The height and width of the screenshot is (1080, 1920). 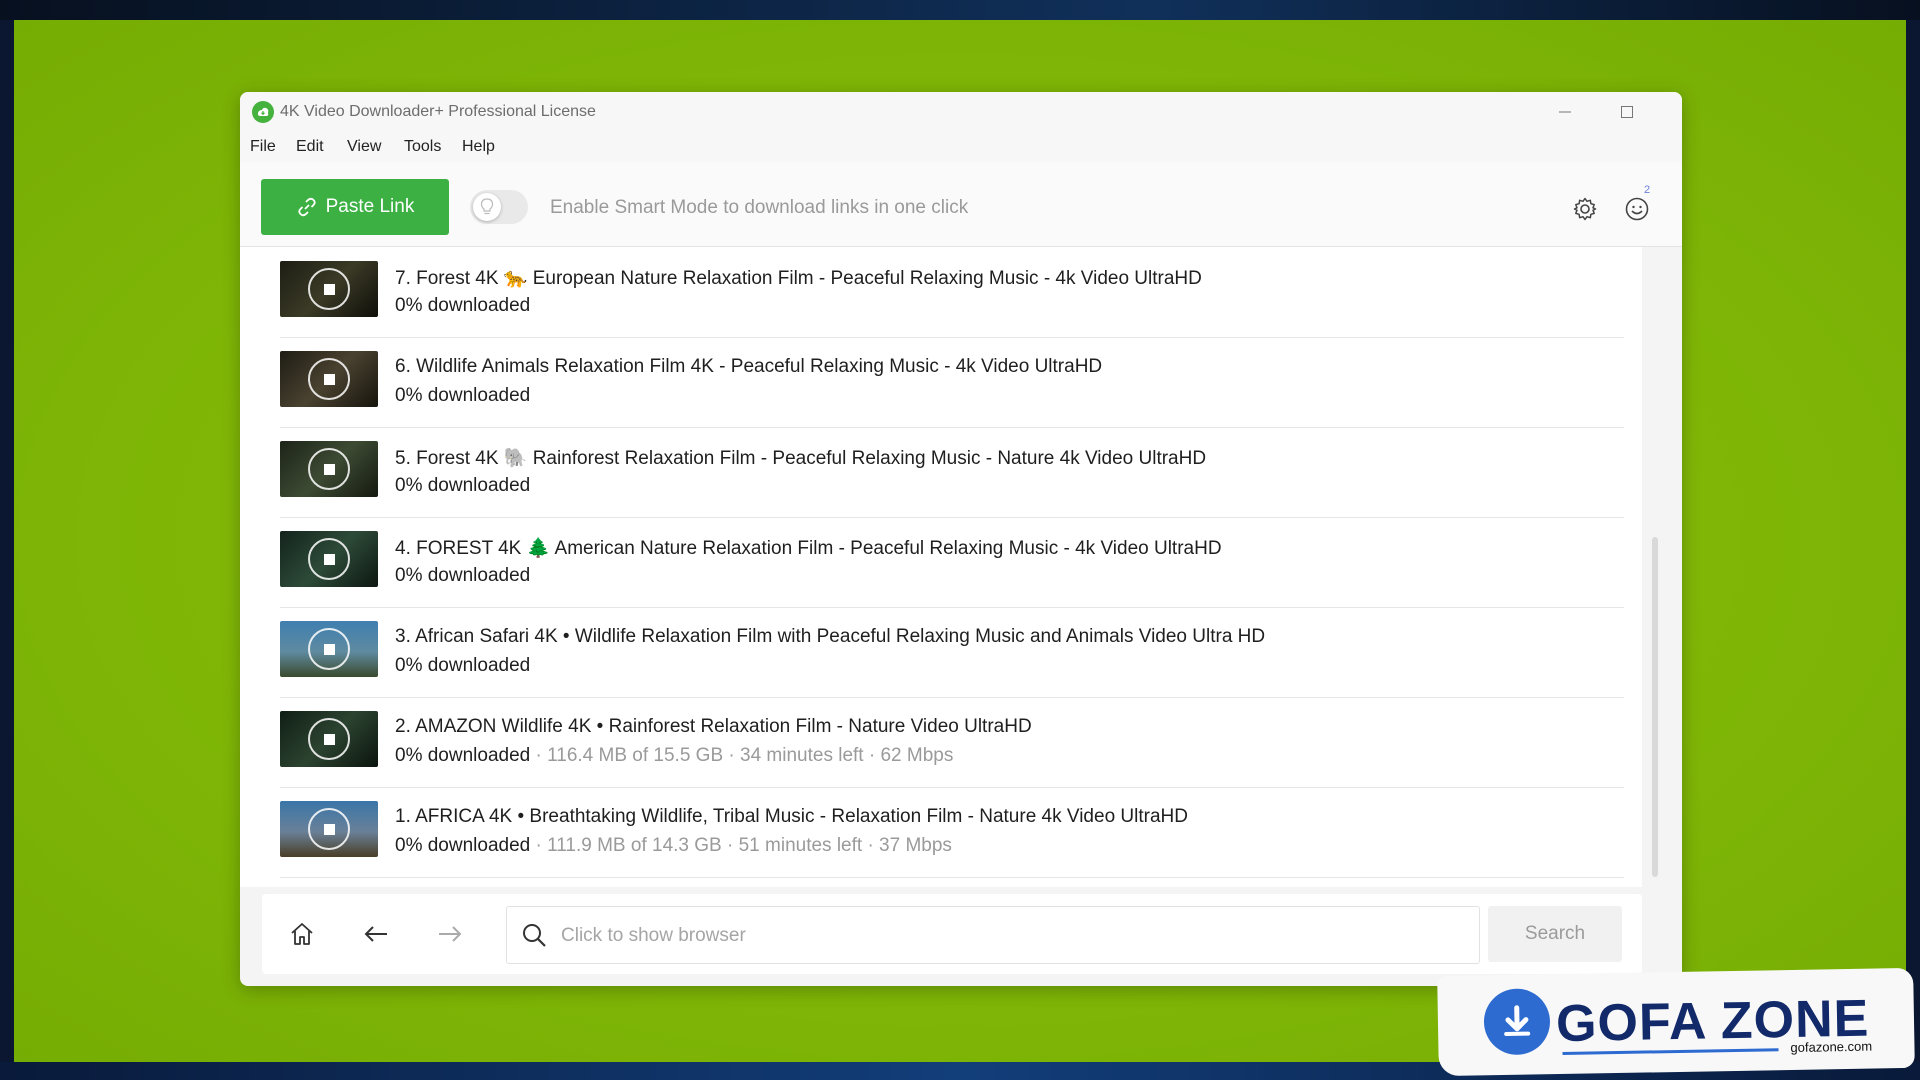 I want to click on menu-bar: File Edit View Tools Help, so click(x=961, y=147).